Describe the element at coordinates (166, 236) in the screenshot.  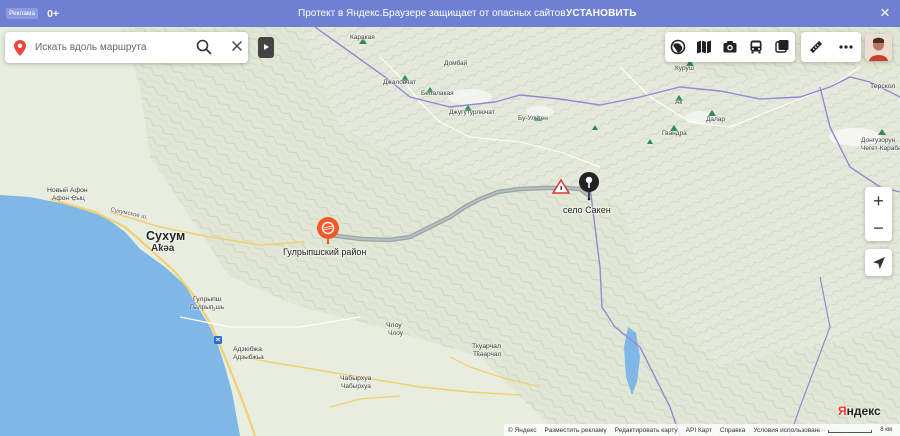
I see `map-label-sukhum: Сухум` at that location.